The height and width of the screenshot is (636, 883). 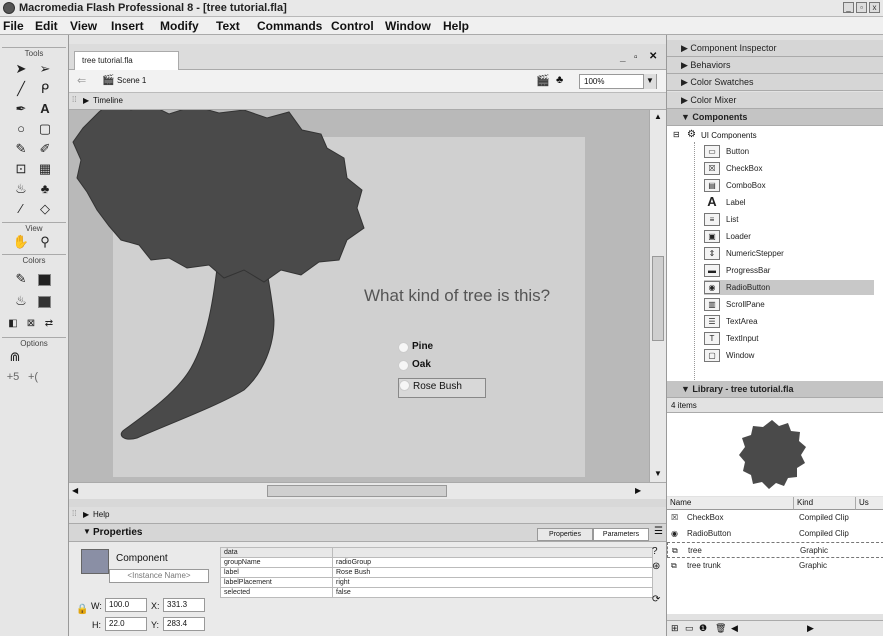 What do you see at coordinates (789, 304) in the screenshot?
I see `component-scrollpane: ▥ ScrollPane` at bounding box center [789, 304].